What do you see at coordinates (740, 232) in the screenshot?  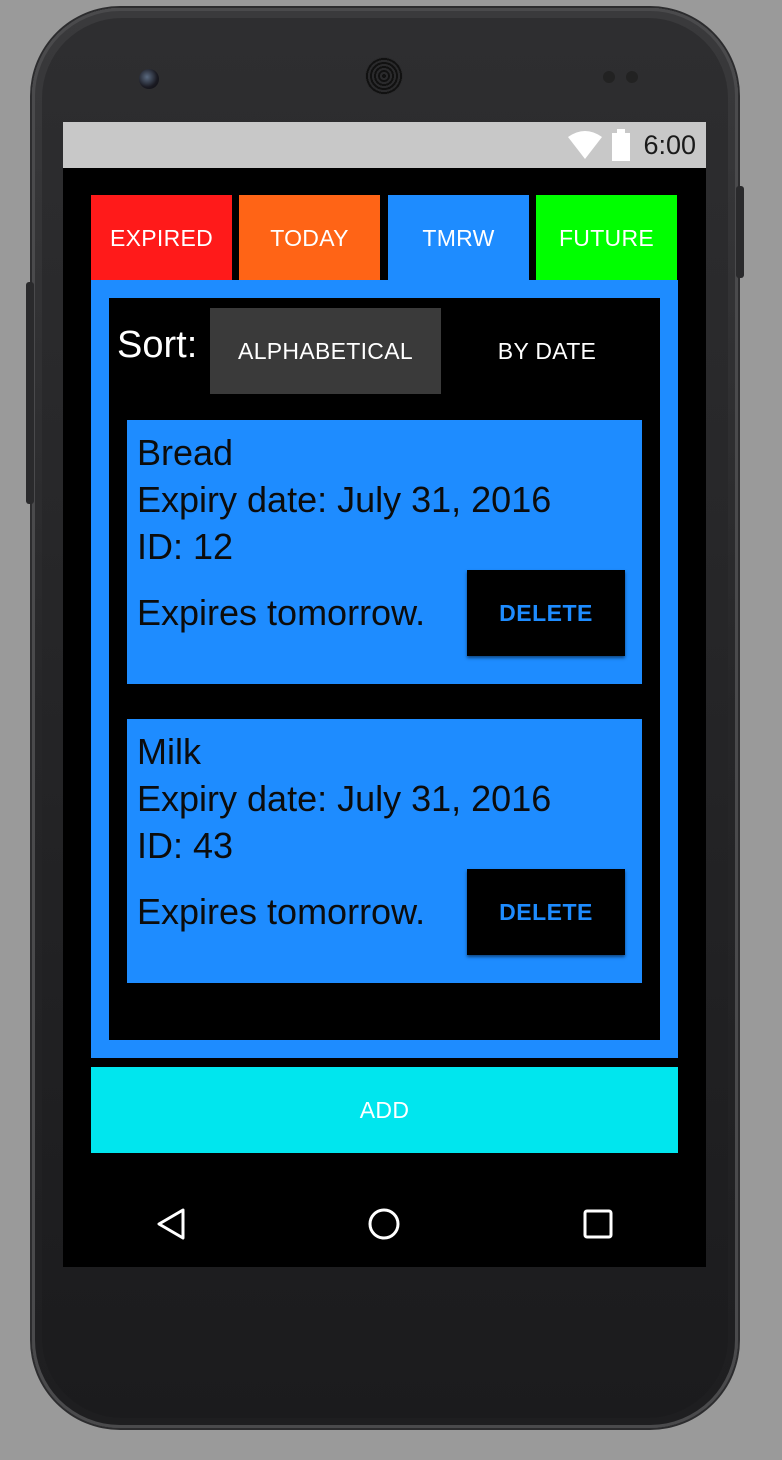 I see `power-button` at bounding box center [740, 232].